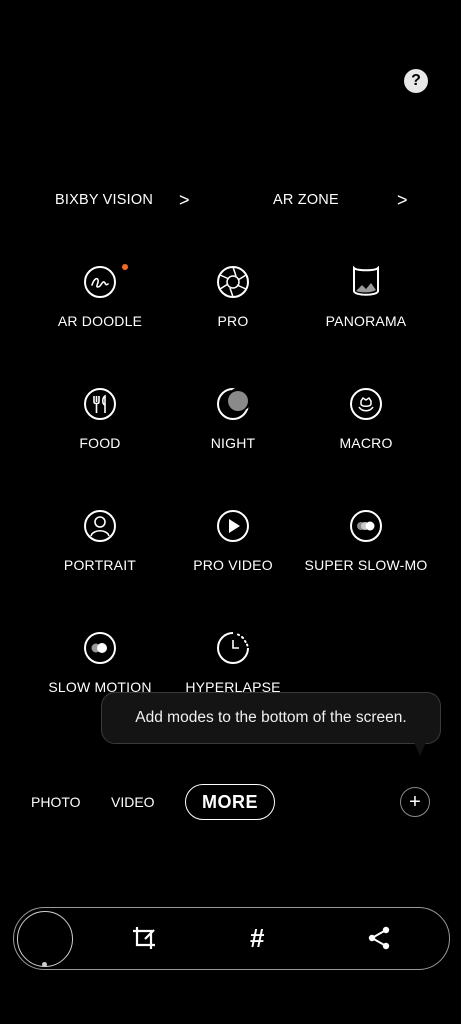 Image resolution: width=461 pixels, height=1024 pixels. Describe the element at coordinates (100, 282) in the screenshot. I see `ar-doodle-icon` at that location.